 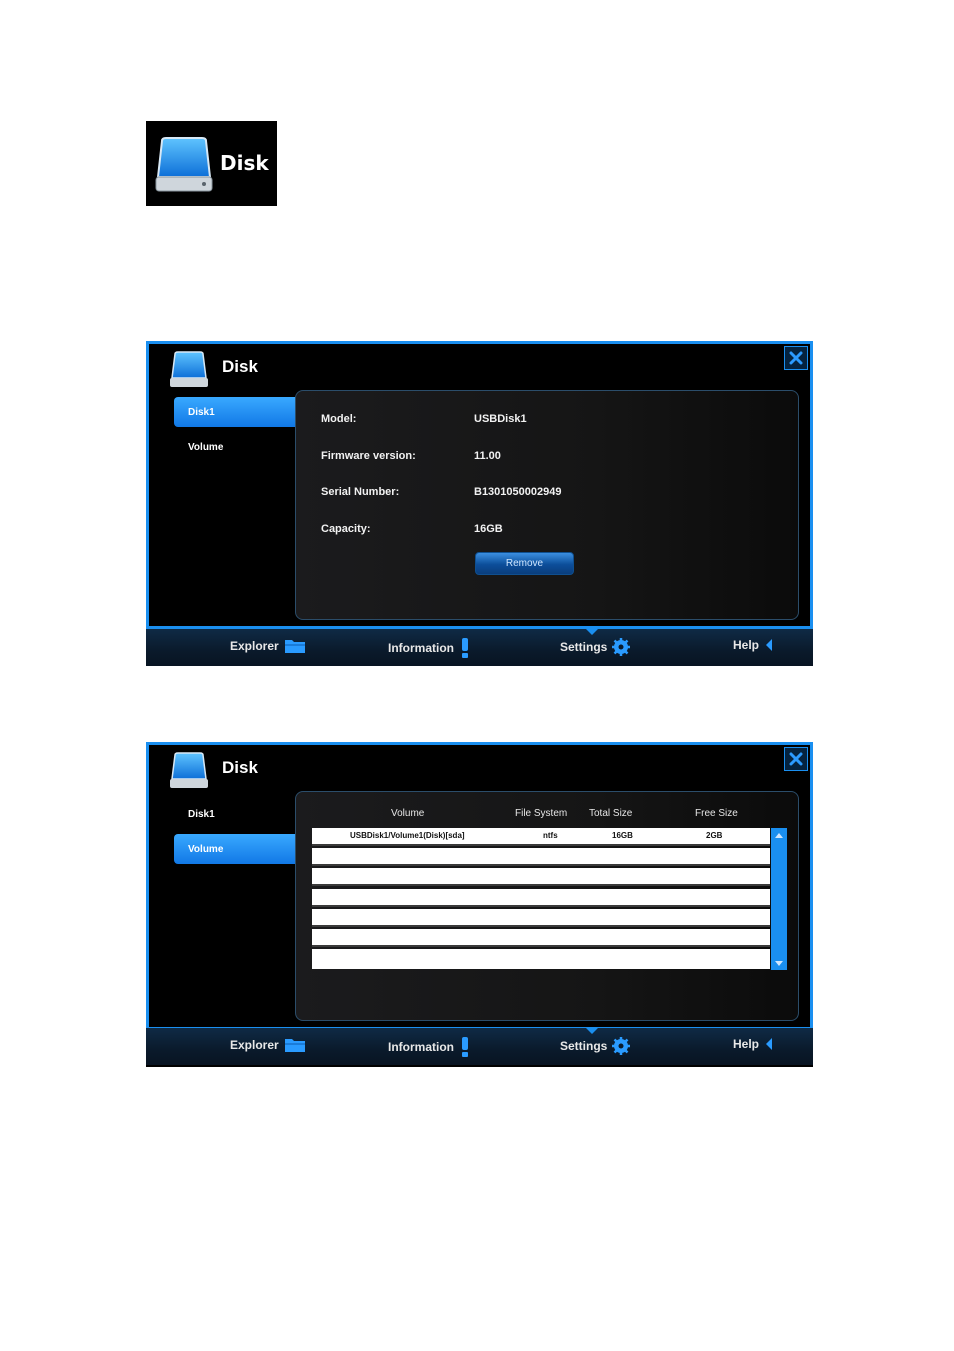 I want to click on scroll-down-button, so click(x=779, y=963).